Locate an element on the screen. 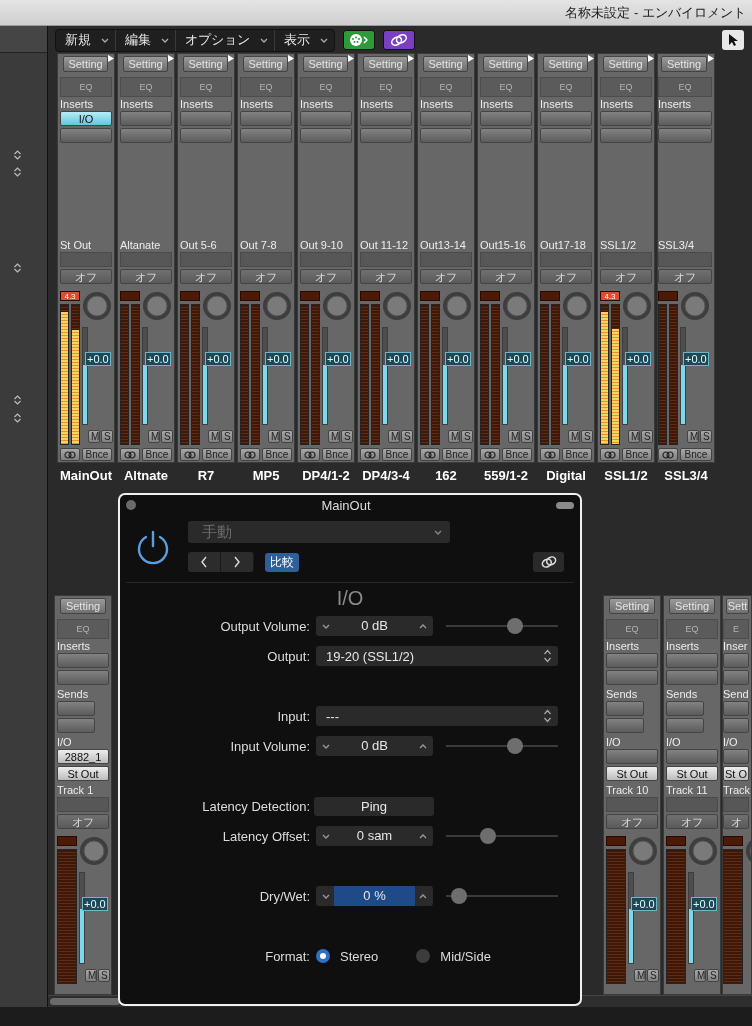 This screenshot has height=1026, width=752. scrollbar-thumb is located at coordinates (85, 1002).